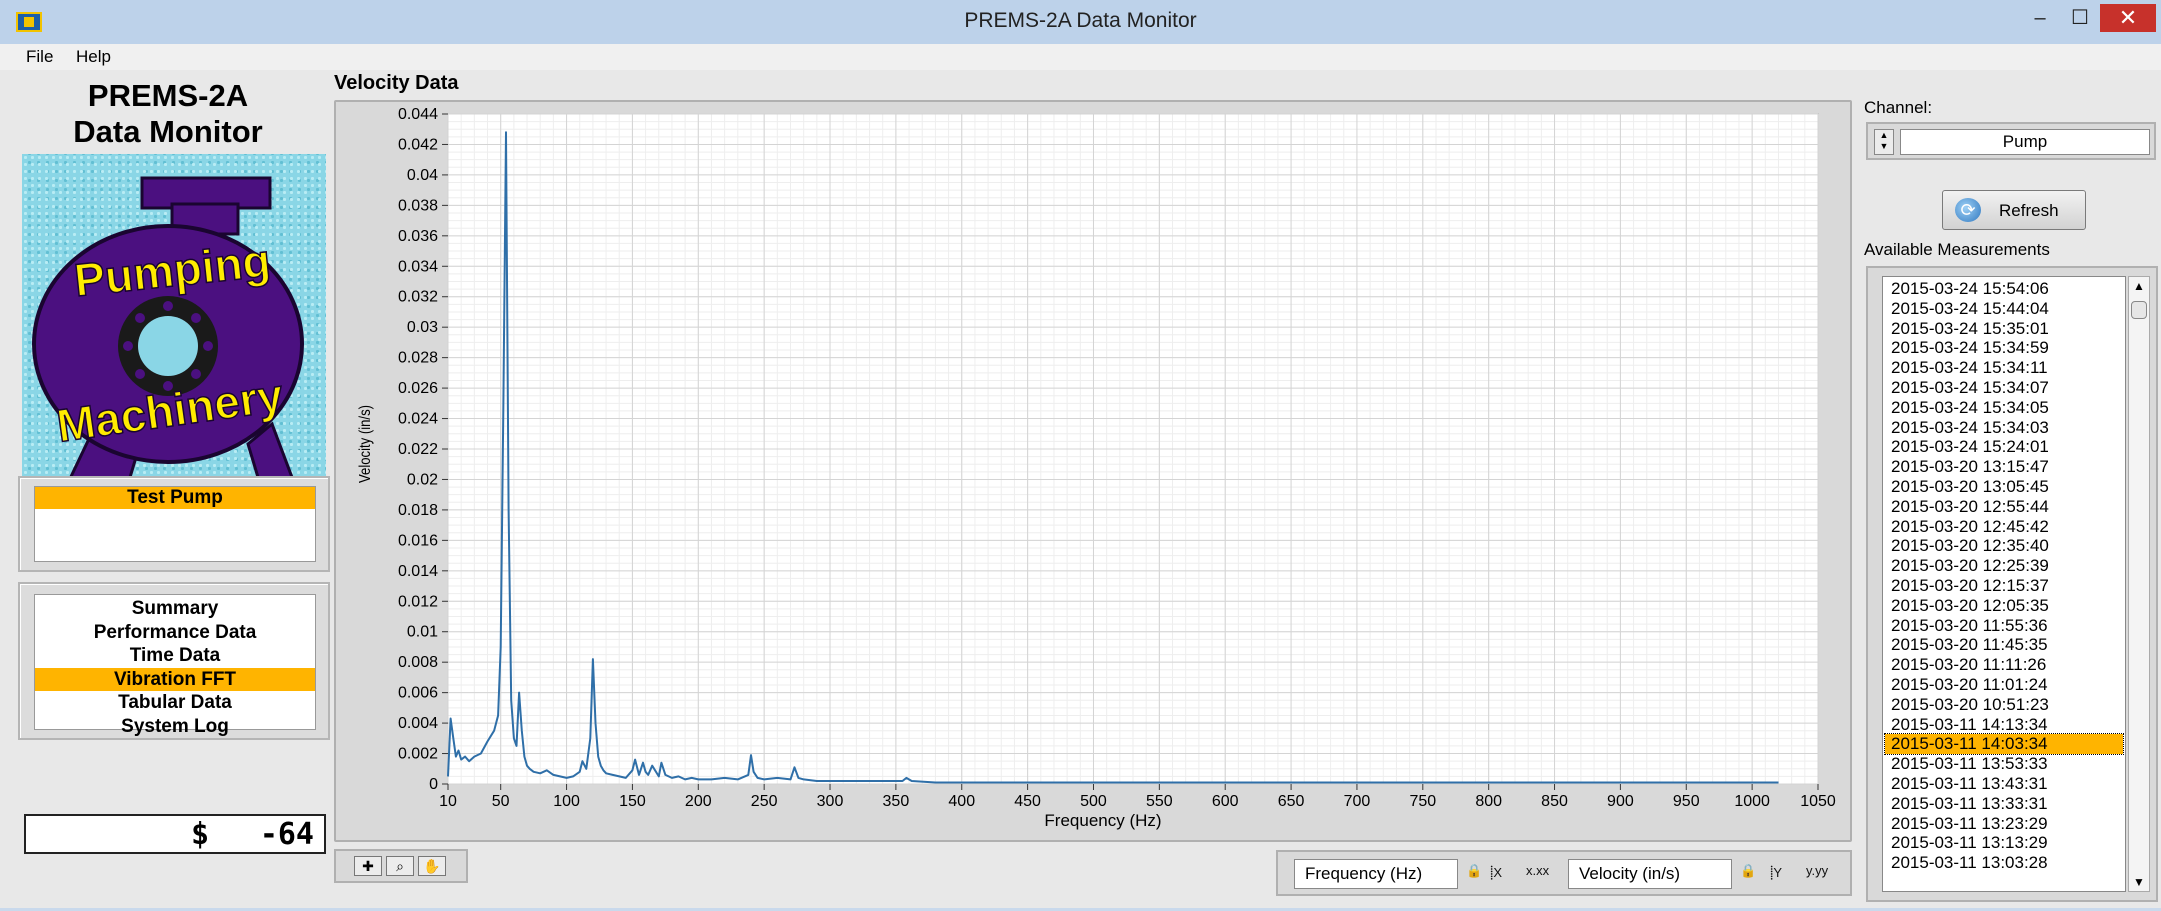 The width and height of the screenshot is (2161, 911). I want to click on measurement-item: 2015-03-11 13:53:33, so click(2004, 764).